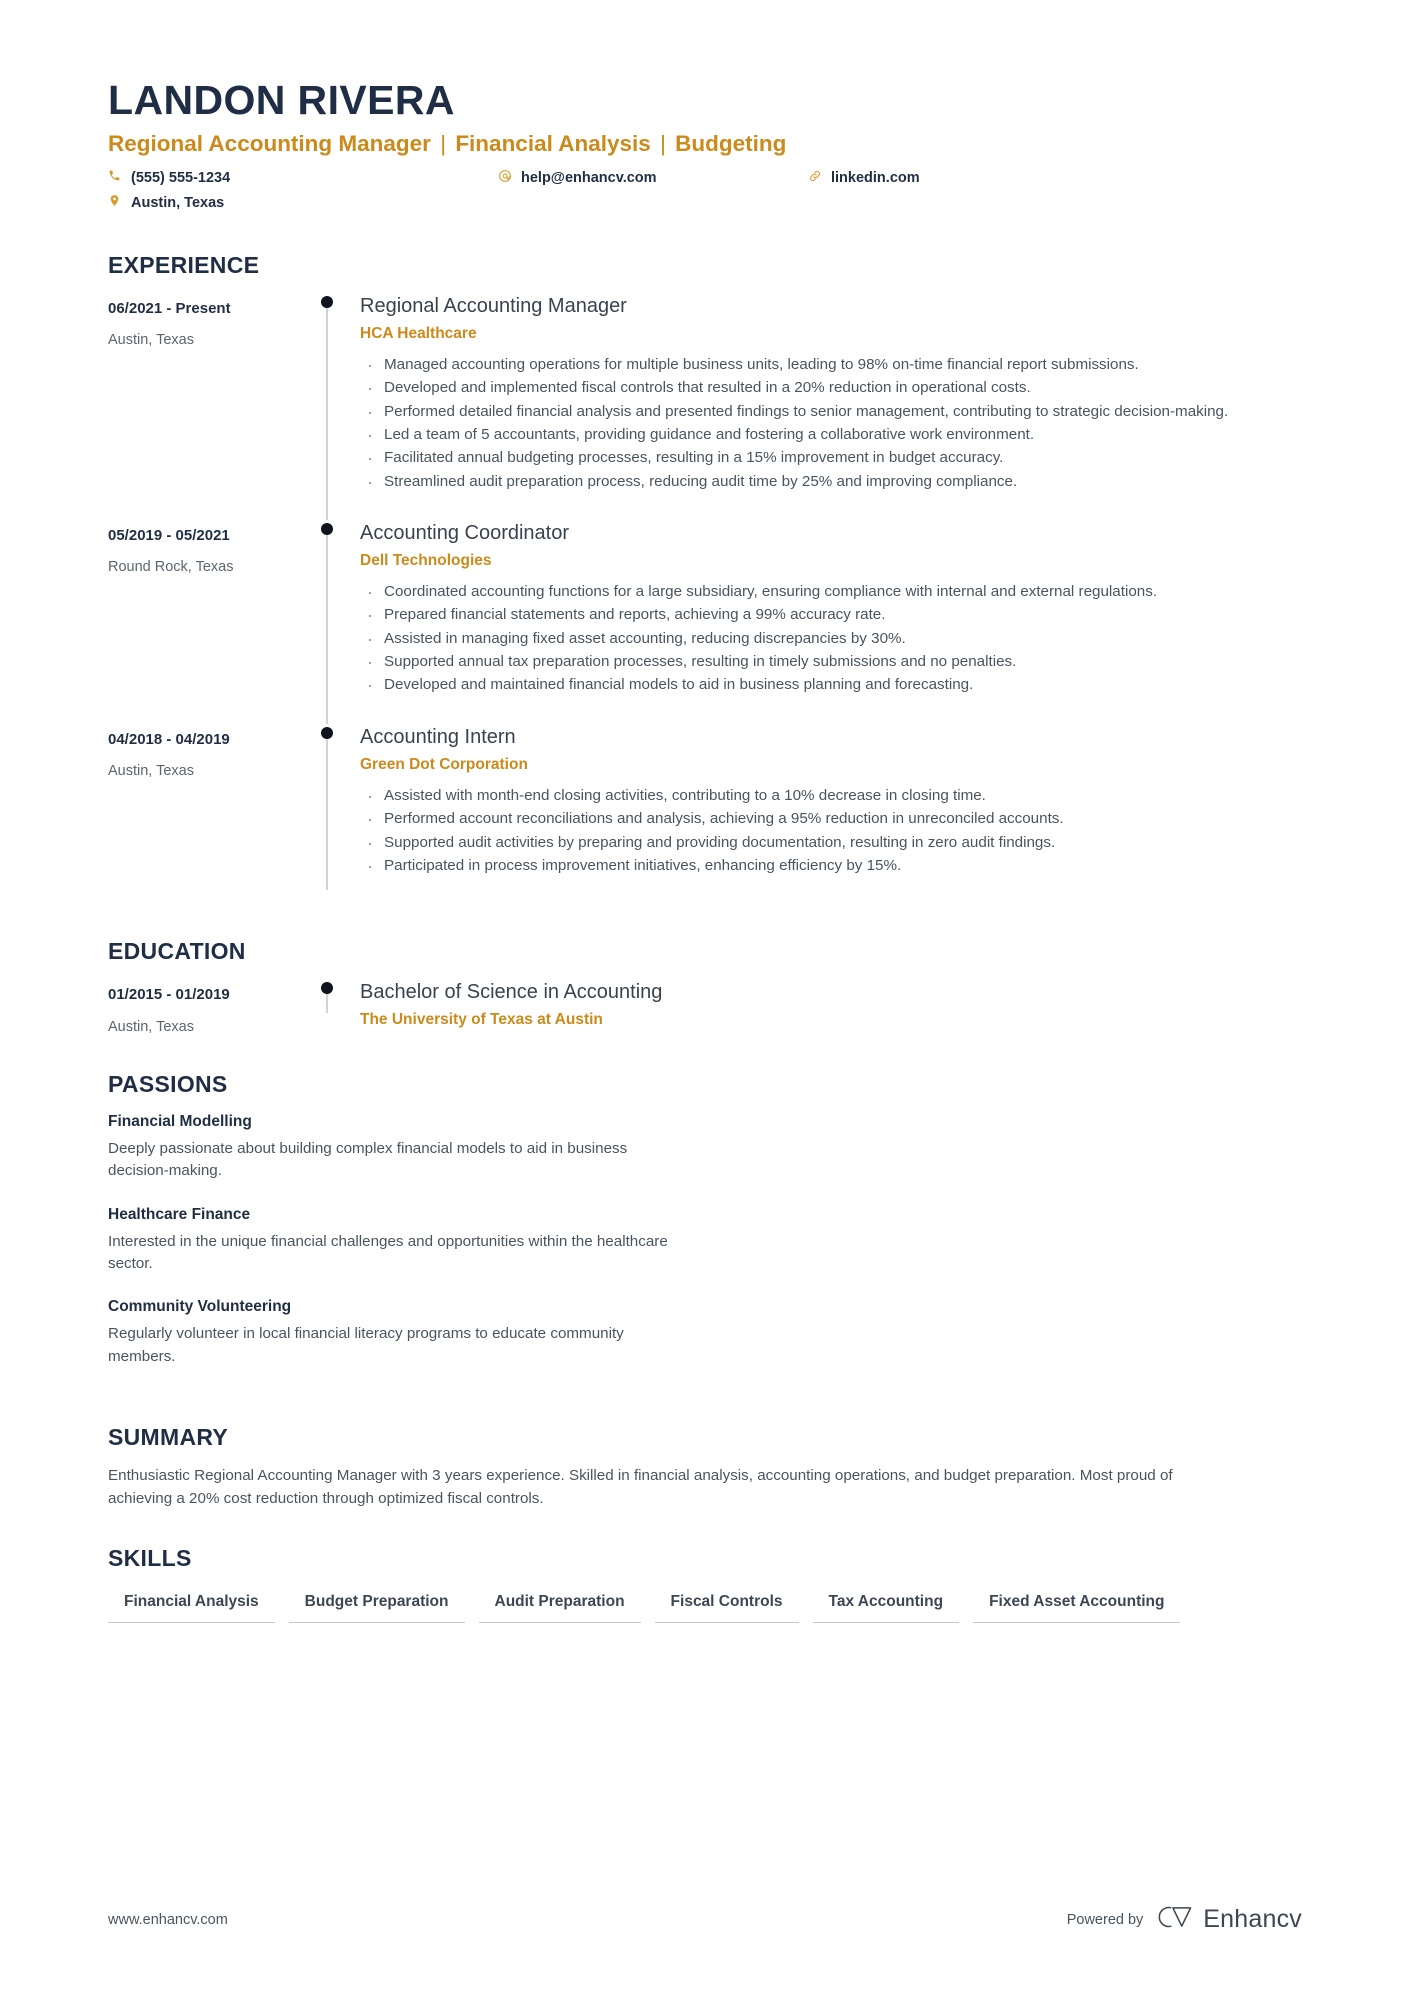 The image size is (1410, 1995). I want to click on job-company: HCA Healthcare, so click(418, 333).